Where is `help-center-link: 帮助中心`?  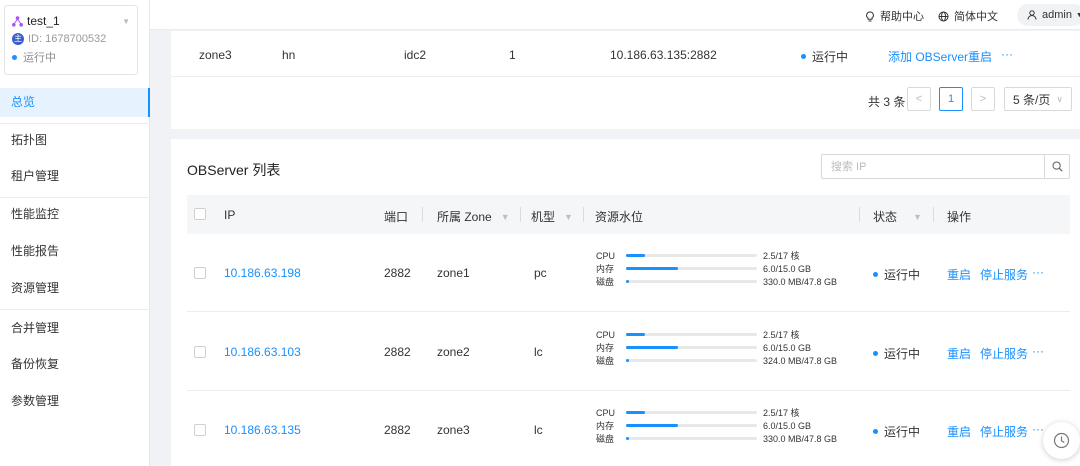
help-center-link: 帮助中心 is located at coordinates (894, 16).